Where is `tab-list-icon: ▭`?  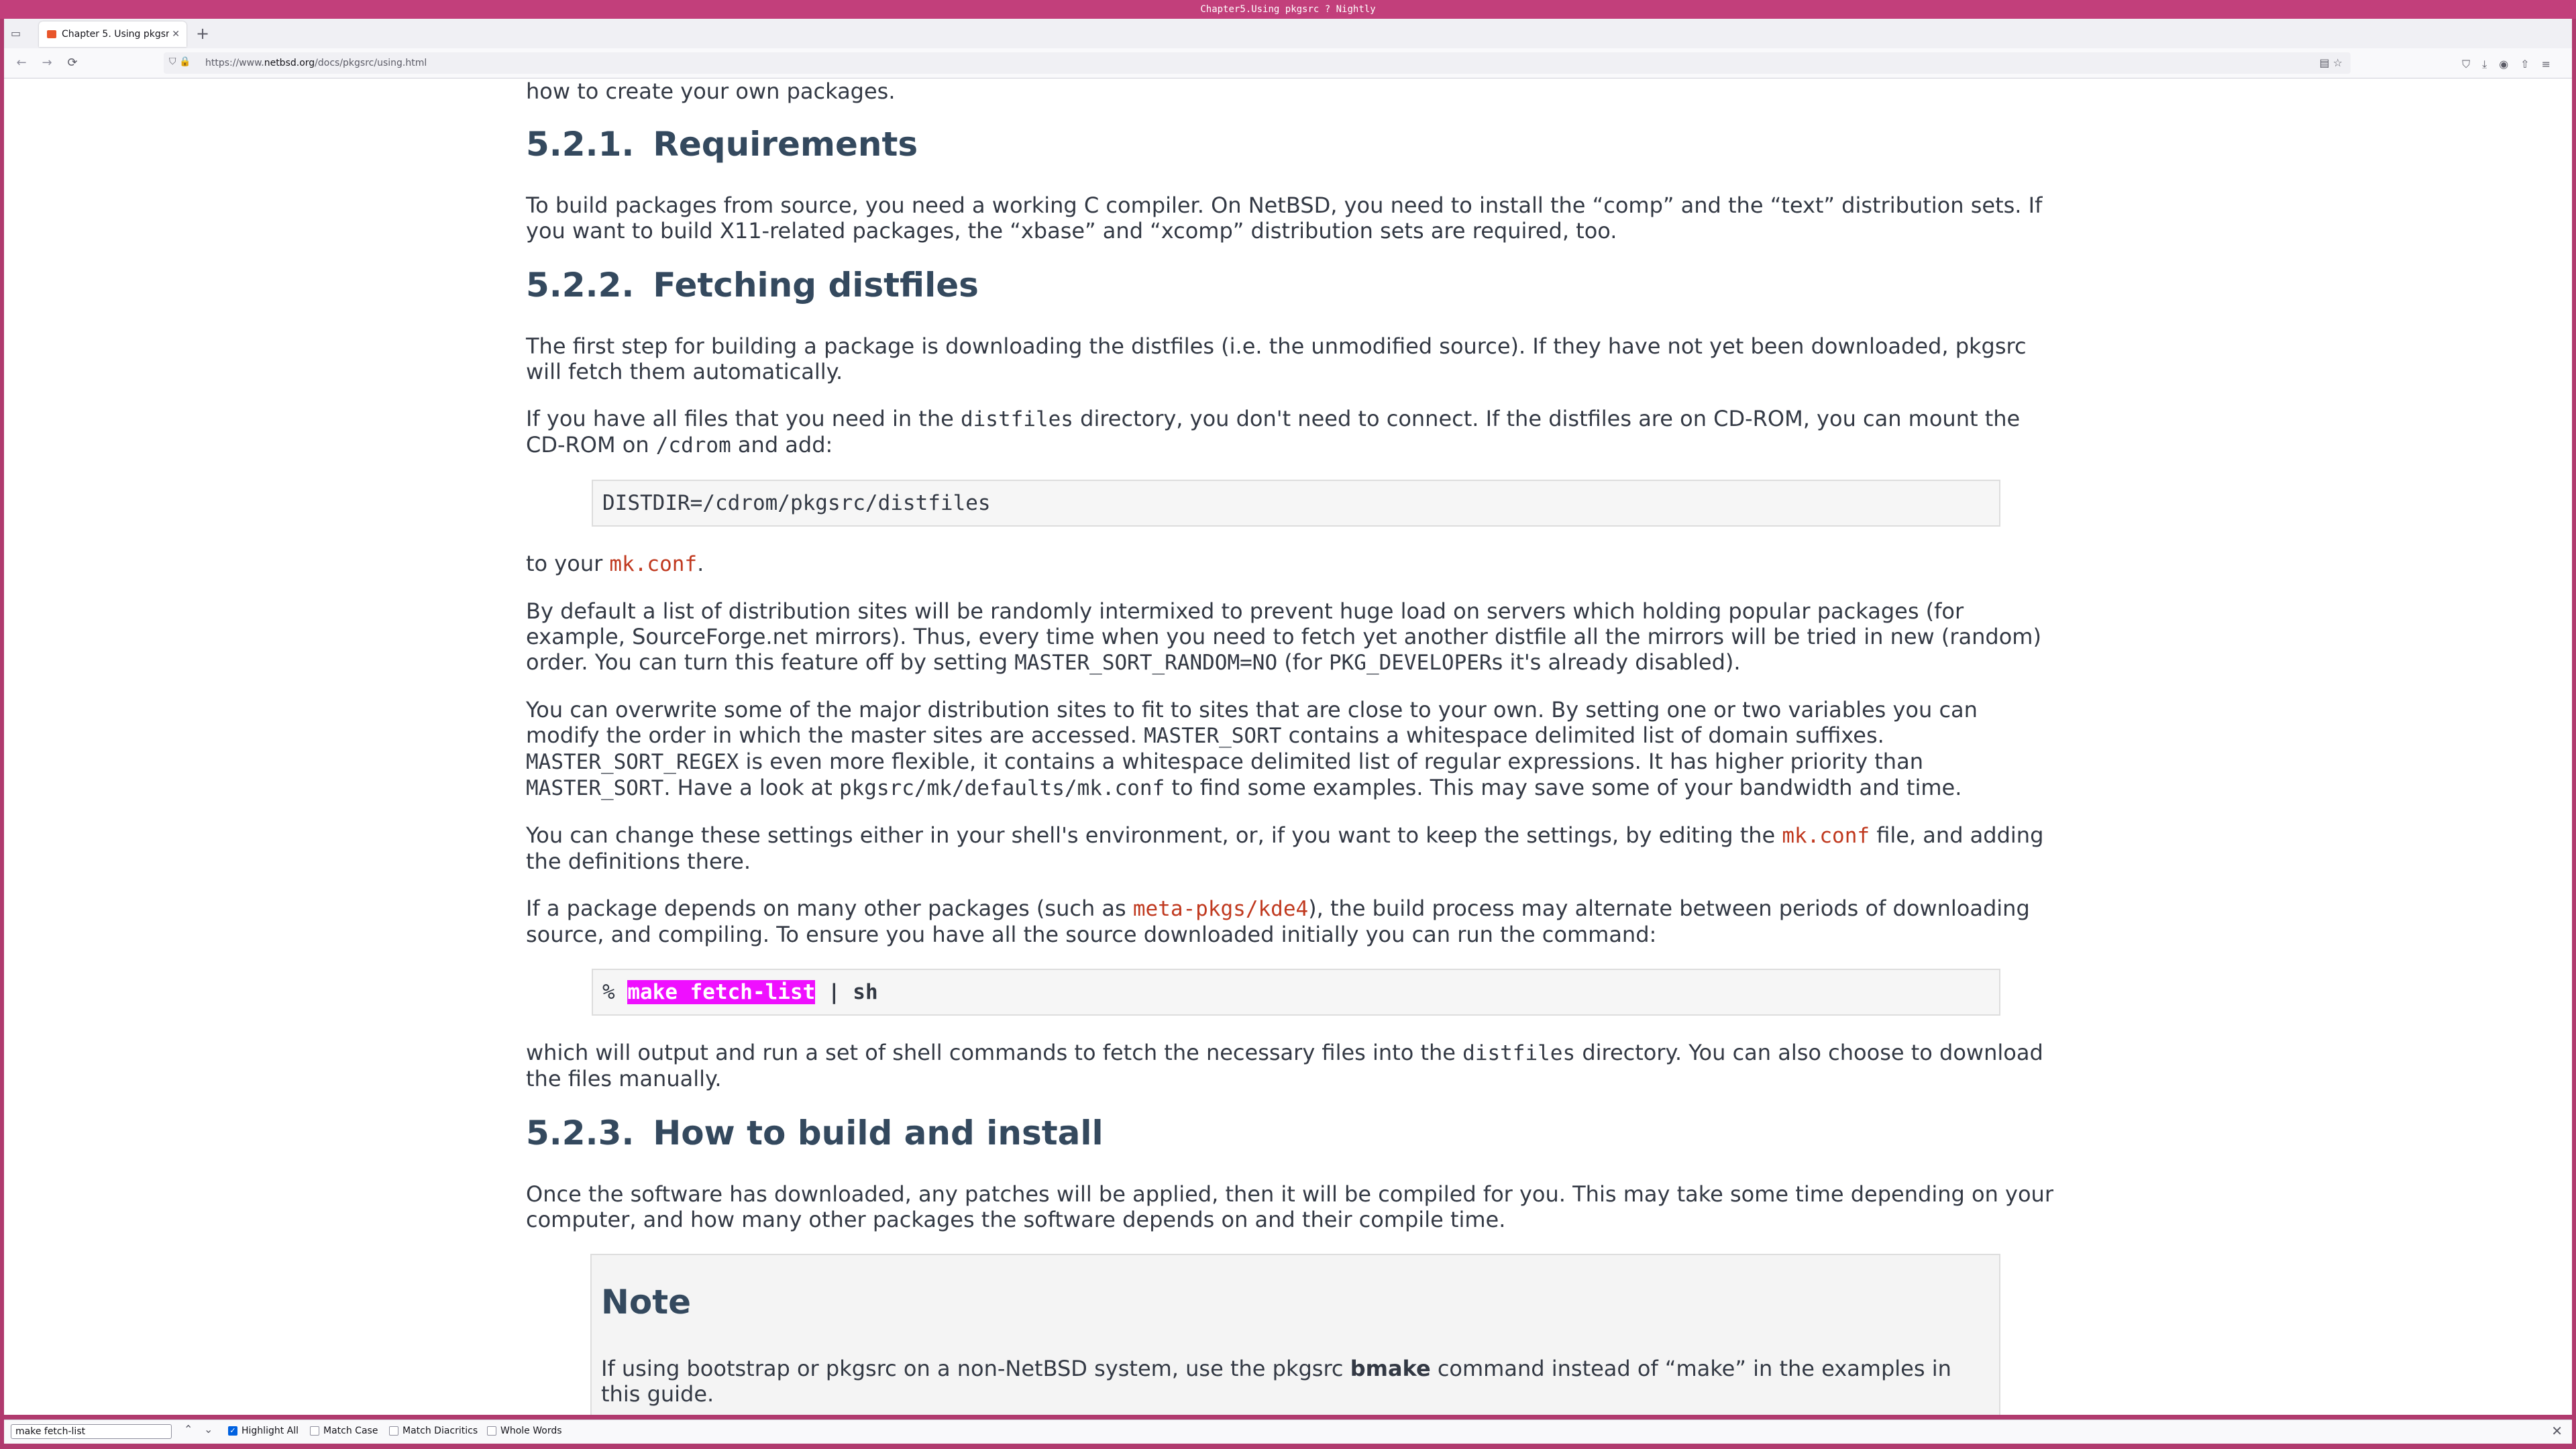 tab-list-icon: ▭ is located at coordinates (18, 34).